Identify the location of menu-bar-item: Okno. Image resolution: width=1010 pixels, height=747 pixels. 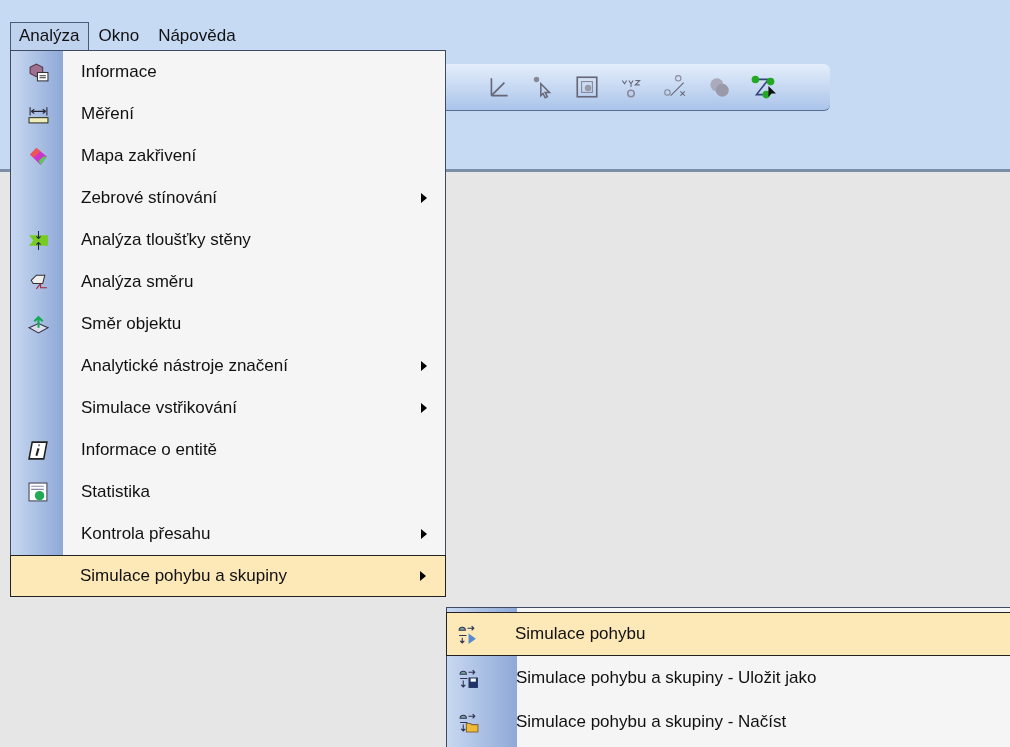
(119, 36).